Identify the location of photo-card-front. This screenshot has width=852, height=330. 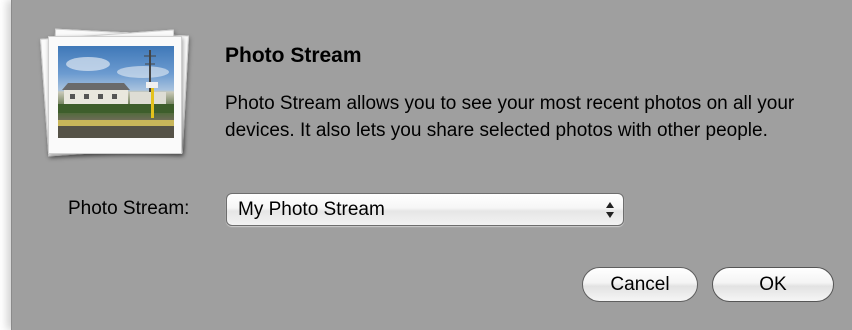
(115, 95).